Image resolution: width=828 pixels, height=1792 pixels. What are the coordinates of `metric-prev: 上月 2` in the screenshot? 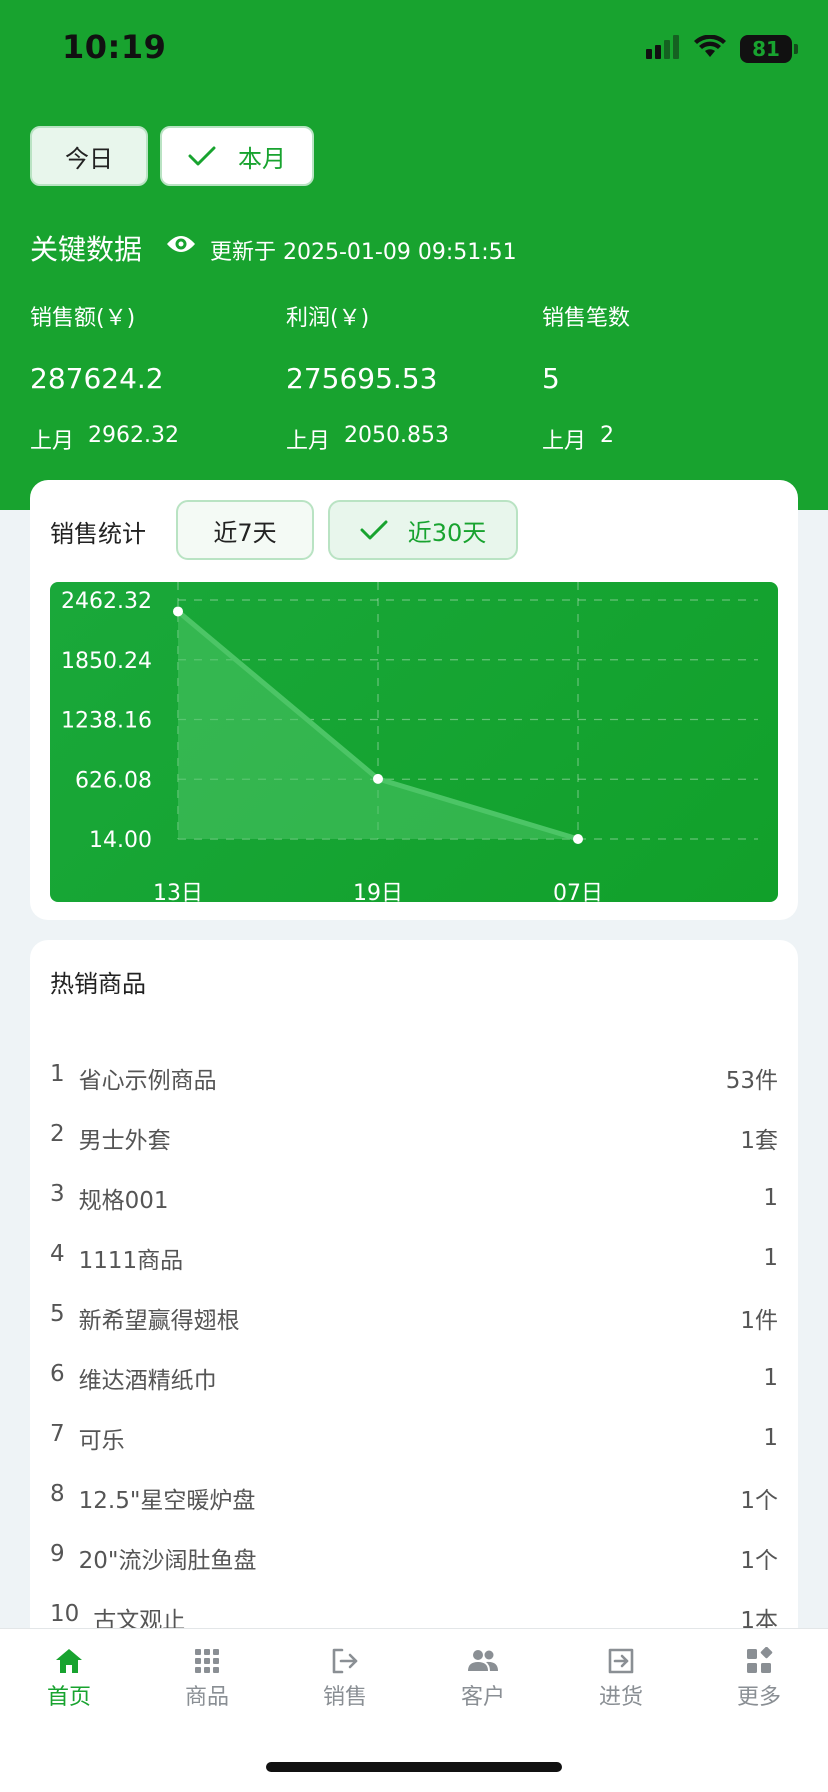 It's located at (586, 439).